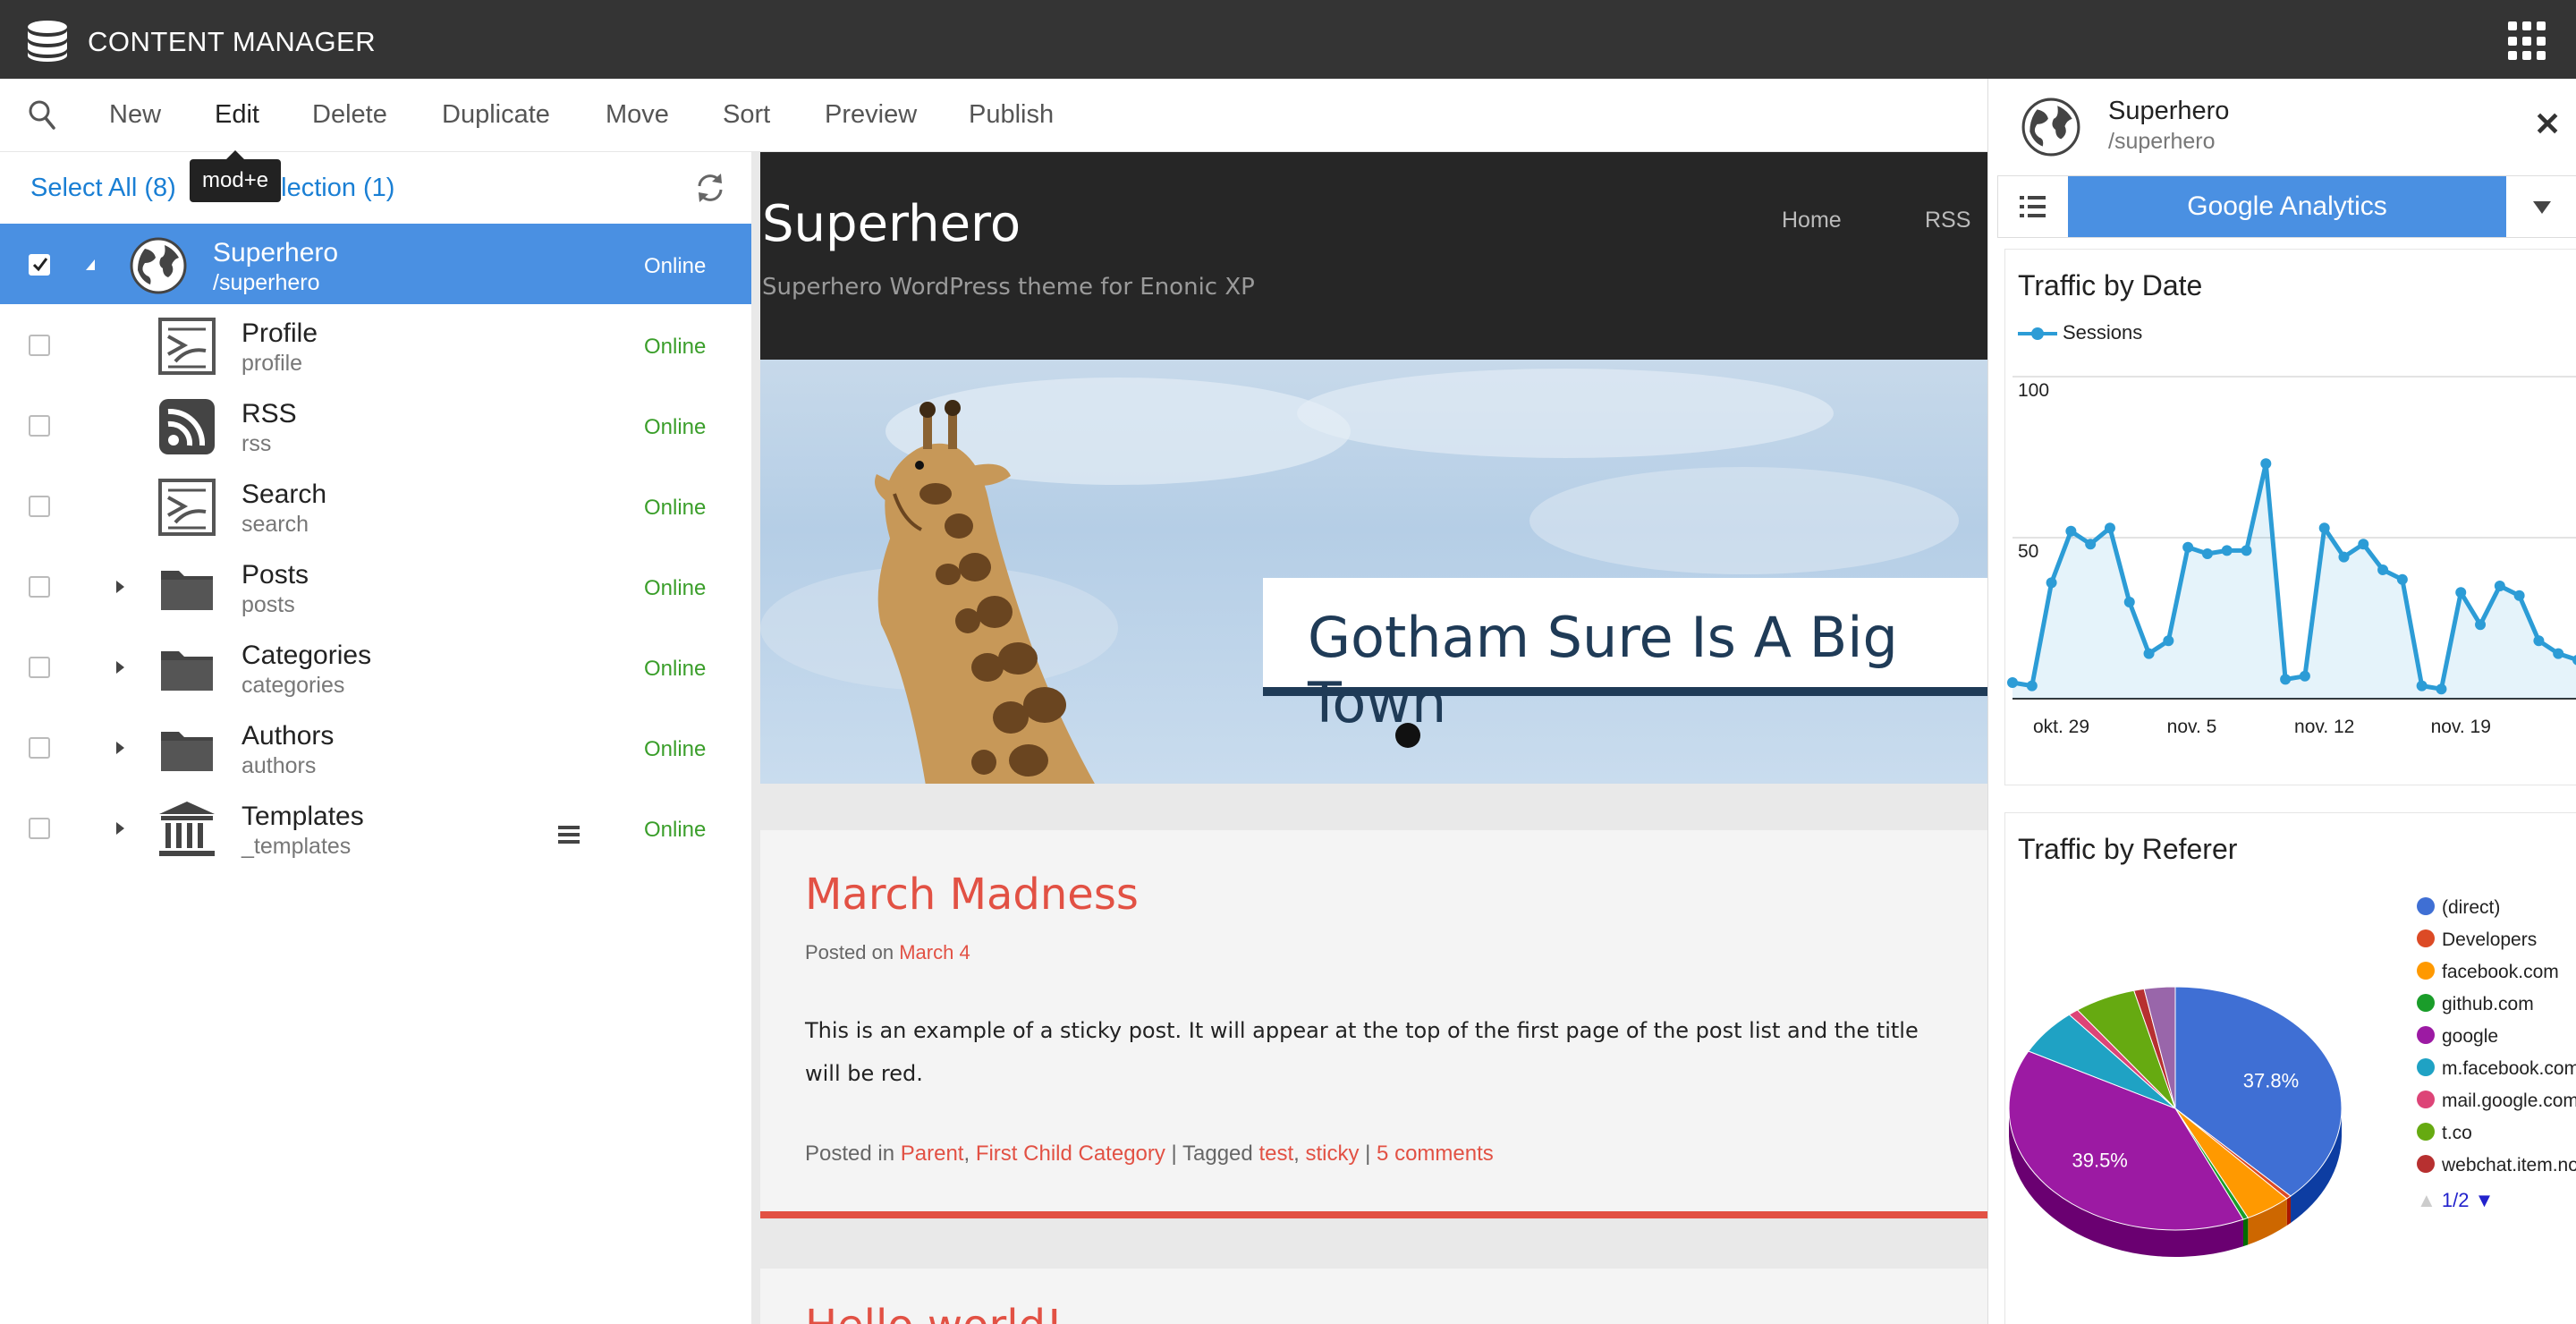 This screenshot has height=1324, width=2576. What do you see at coordinates (375, 505) in the screenshot?
I see `tree-row-search: Search search Online` at bounding box center [375, 505].